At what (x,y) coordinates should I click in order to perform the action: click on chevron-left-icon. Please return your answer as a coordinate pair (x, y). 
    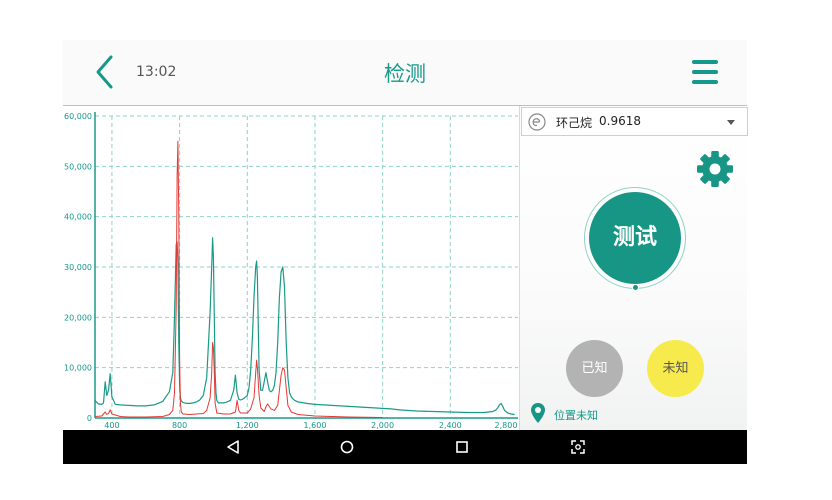
    Looking at the image, I should click on (104, 72).